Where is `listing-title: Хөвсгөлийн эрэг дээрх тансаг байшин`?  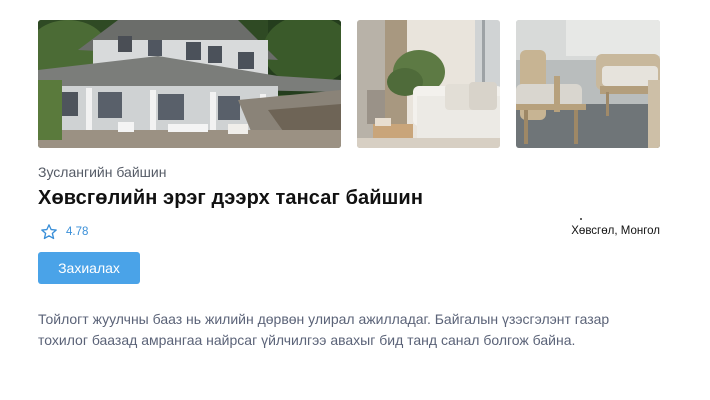 listing-title: Хөвсгөлийн эрэг дээрх тансаг байшин is located at coordinates (230, 198).